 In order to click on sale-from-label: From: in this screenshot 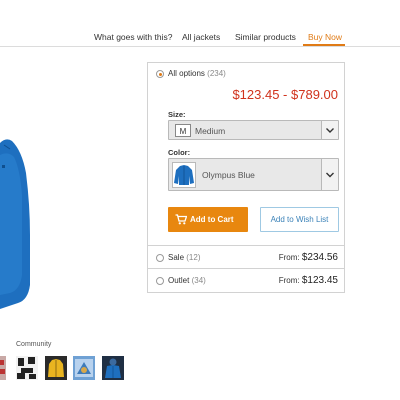, I will do `click(289, 257)`.